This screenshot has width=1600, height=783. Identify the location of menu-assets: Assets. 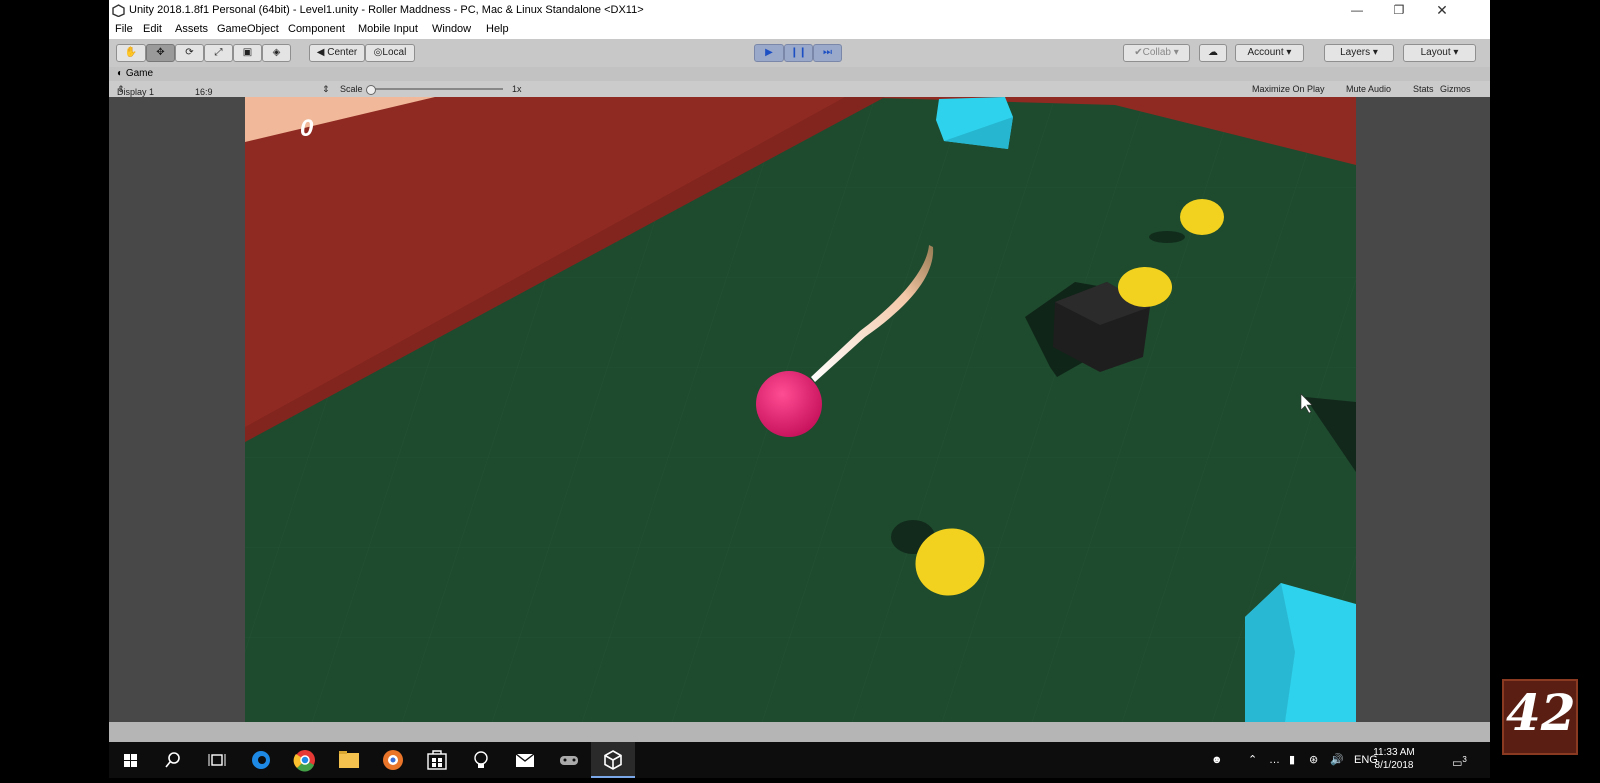
(191, 29).